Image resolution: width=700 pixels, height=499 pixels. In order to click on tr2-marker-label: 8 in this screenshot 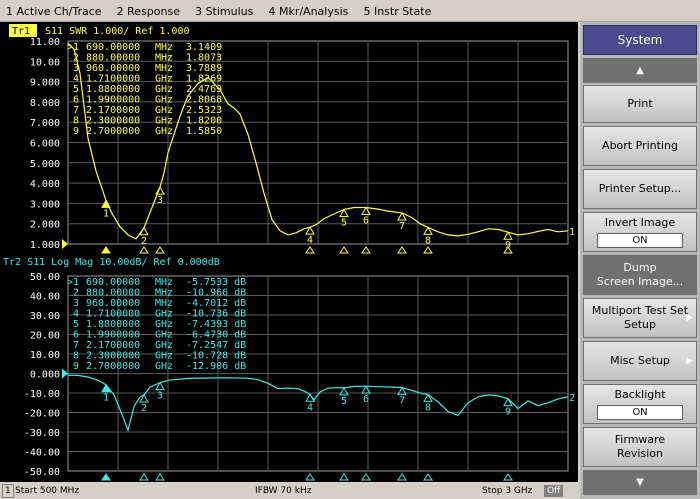, I will do `click(428, 407)`.